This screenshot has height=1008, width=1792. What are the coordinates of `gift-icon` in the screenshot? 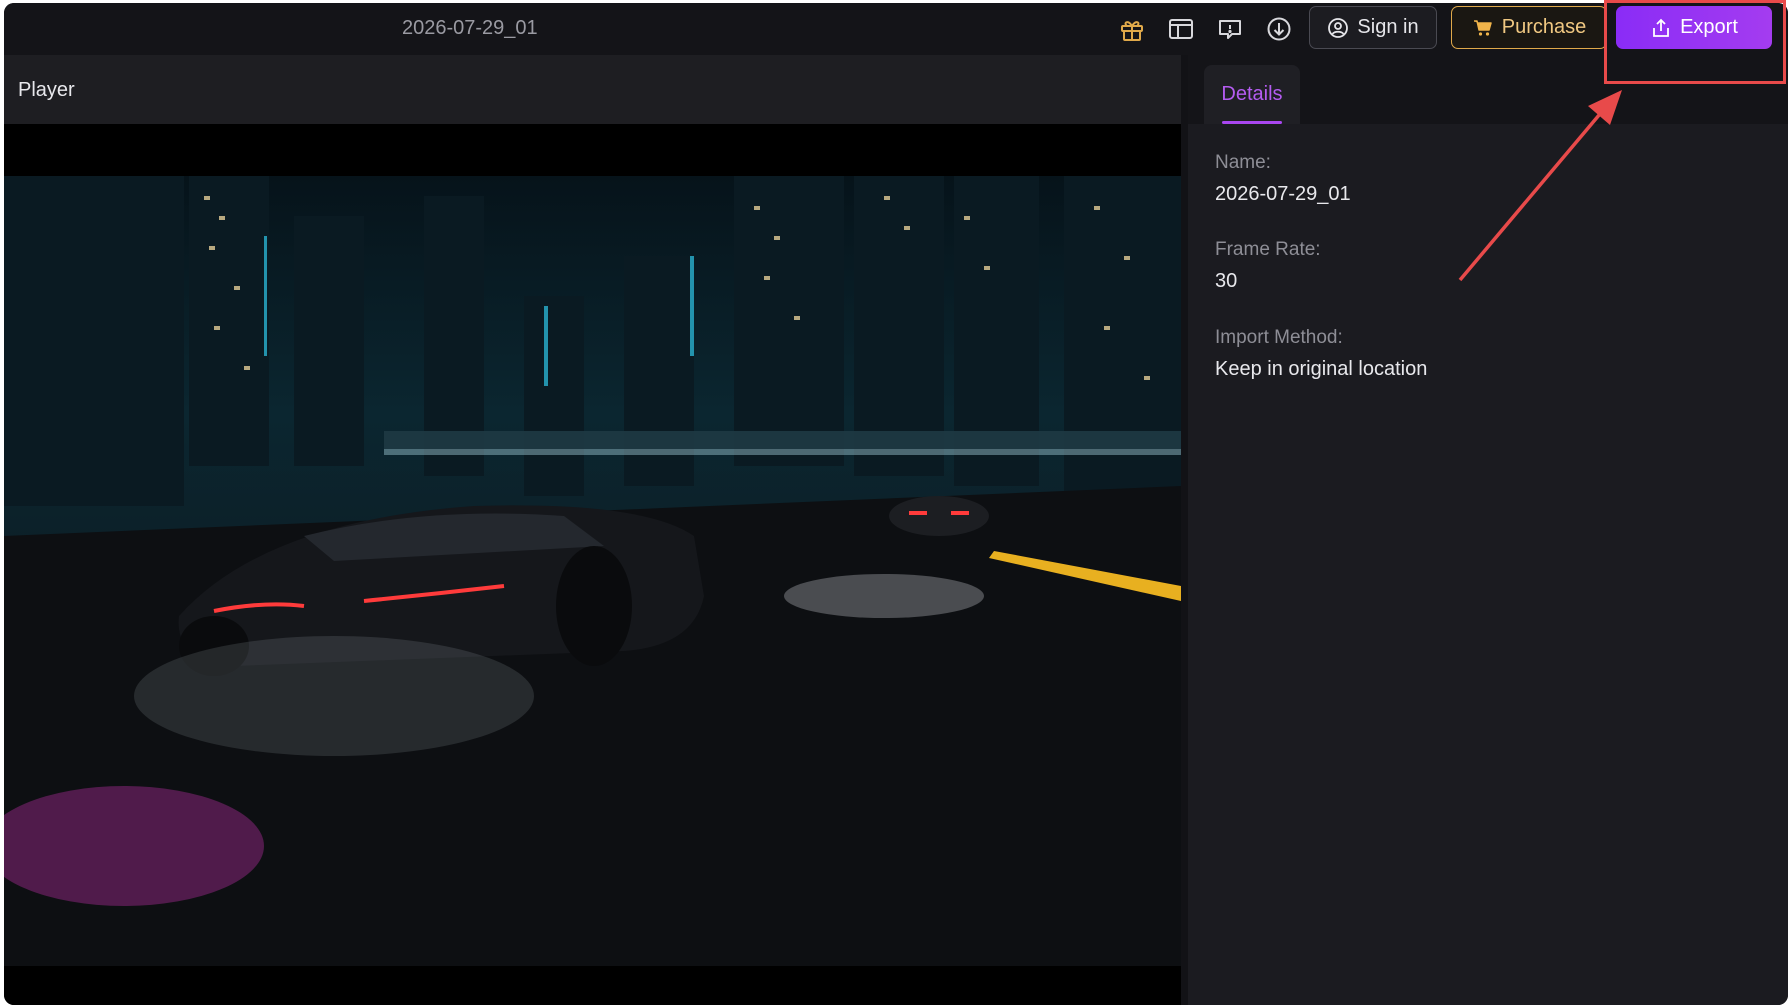 It's located at (1132, 29).